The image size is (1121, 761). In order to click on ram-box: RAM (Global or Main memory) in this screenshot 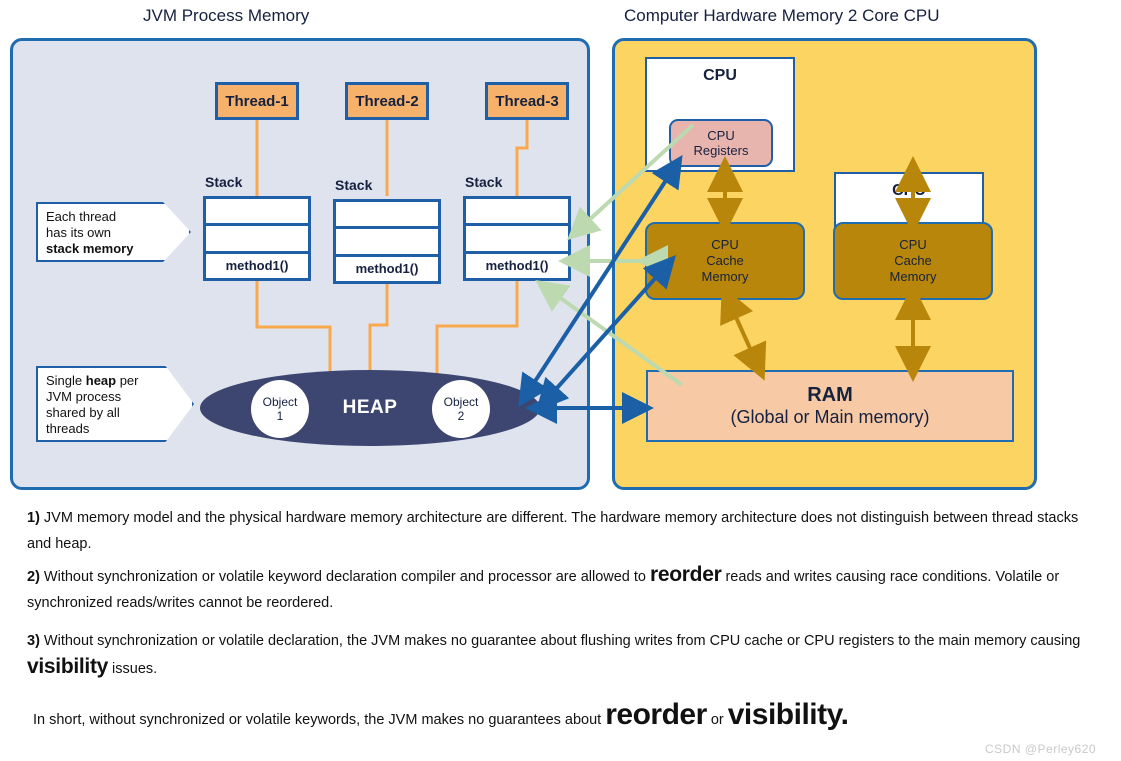, I will do `click(830, 406)`.